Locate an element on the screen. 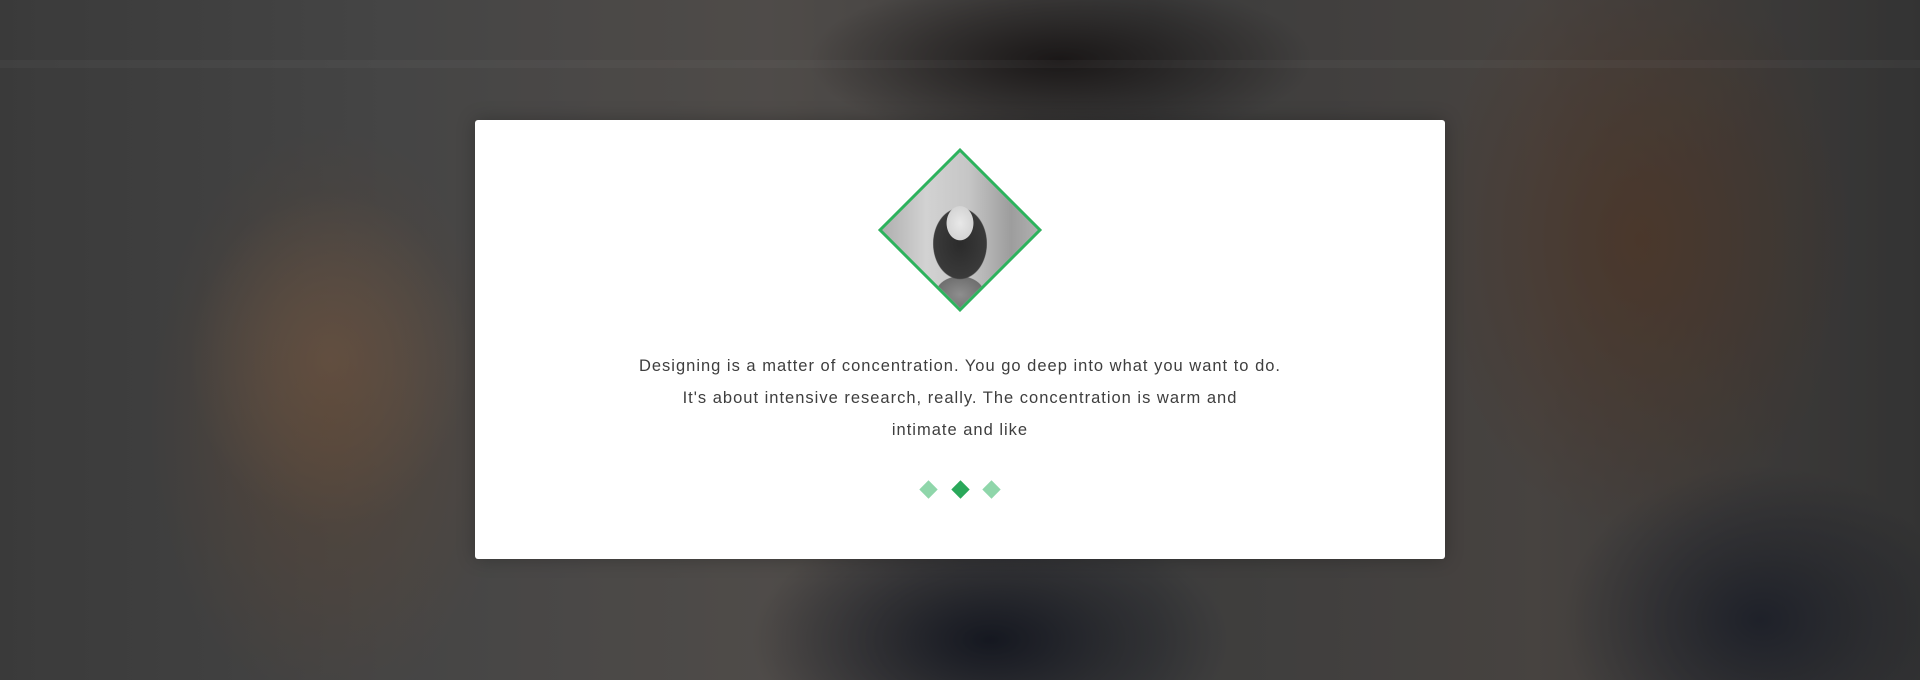 The height and width of the screenshot is (680, 1920). quote-line: intimate and like is located at coordinates (960, 430).